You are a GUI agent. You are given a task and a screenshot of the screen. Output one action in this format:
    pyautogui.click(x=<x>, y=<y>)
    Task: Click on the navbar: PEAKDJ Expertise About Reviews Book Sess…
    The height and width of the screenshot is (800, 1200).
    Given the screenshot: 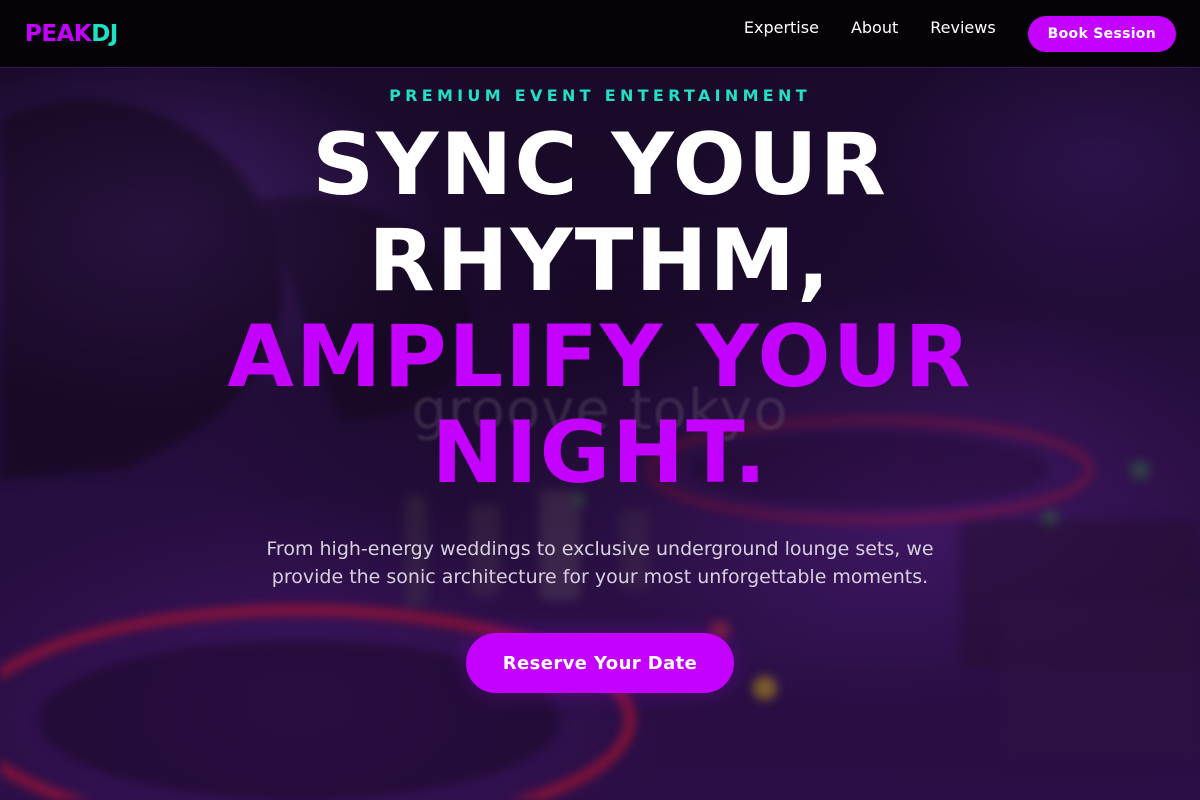 What is the action you would take?
    pyautogui.click(x=600, y=34)
    